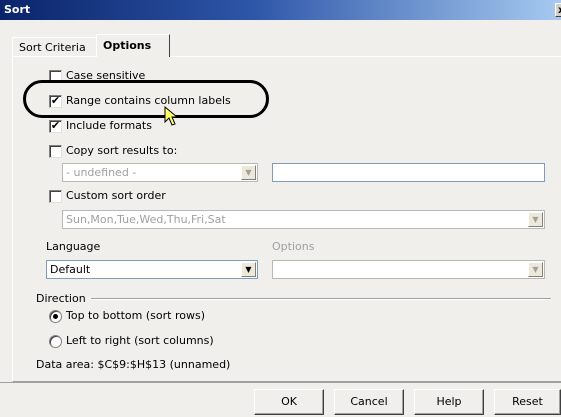 This screenshot has width=561, height=417. Describe the element at coordinates (133, 364) in the screenshot. I see `data-area-text: Data area: $C$9:$H$13 (unnamed)` at that location.